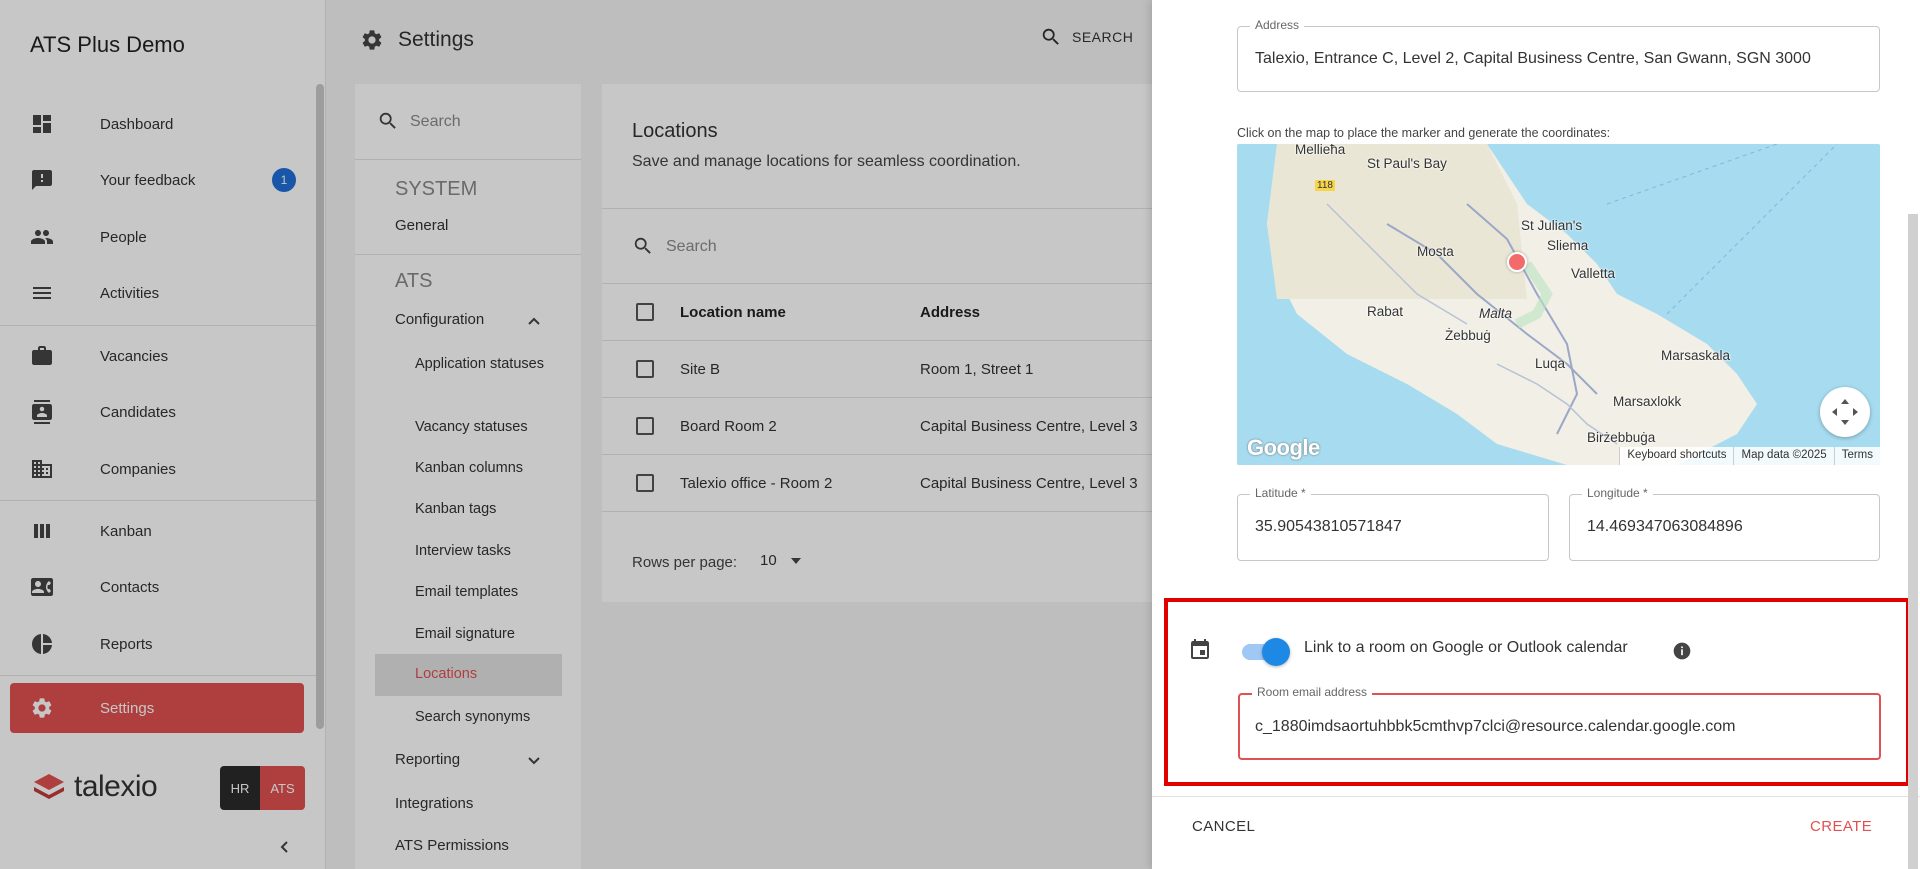  What do you see at coordinates (1223, 826) in the screenshot?
I see `cancel-button: CANCEL` at bounding box center [1223, 826].